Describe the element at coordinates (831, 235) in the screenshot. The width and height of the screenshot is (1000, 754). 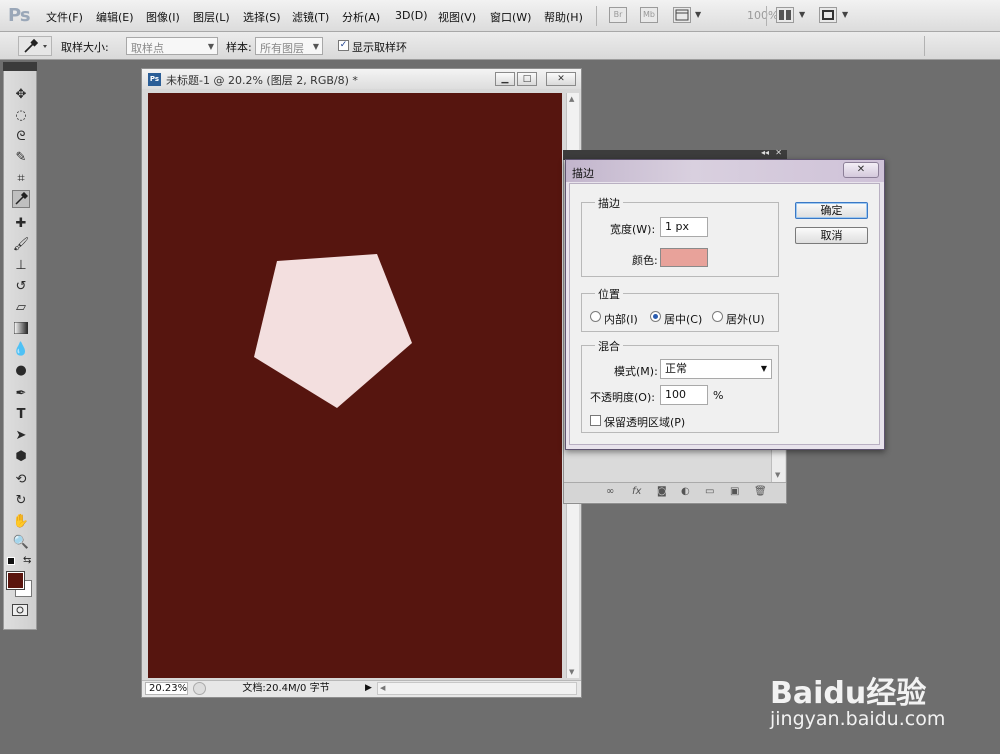
I see `cancel-button: 取消` at that location.